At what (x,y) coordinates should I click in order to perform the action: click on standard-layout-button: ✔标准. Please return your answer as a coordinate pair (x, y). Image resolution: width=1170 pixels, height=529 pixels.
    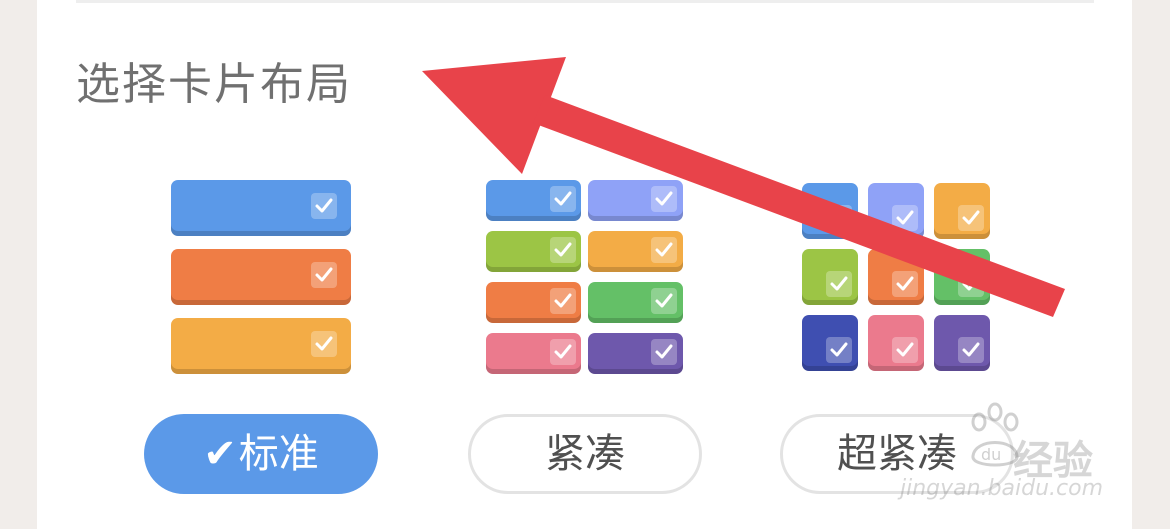
    Looking at the image, I should click on (261, 454).